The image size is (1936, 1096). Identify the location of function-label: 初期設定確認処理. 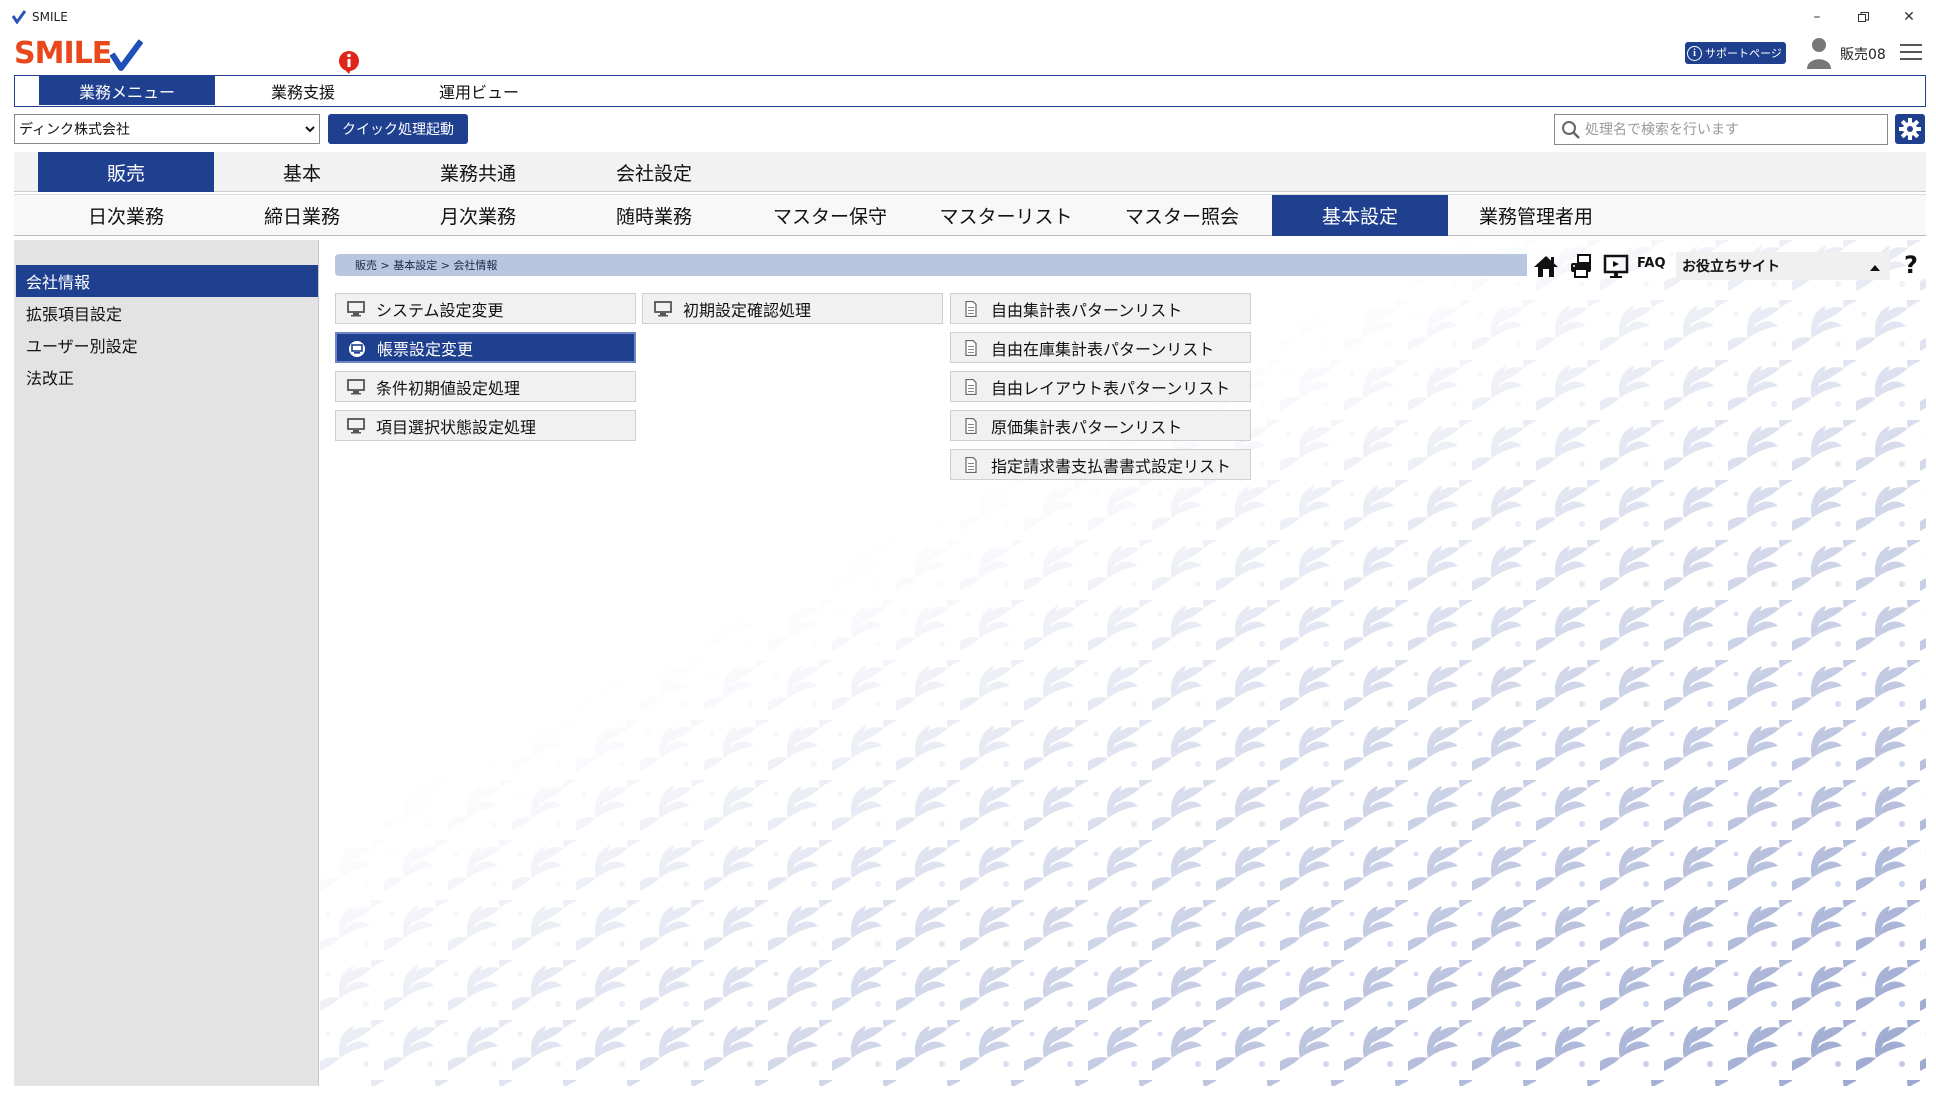
(747, 310).